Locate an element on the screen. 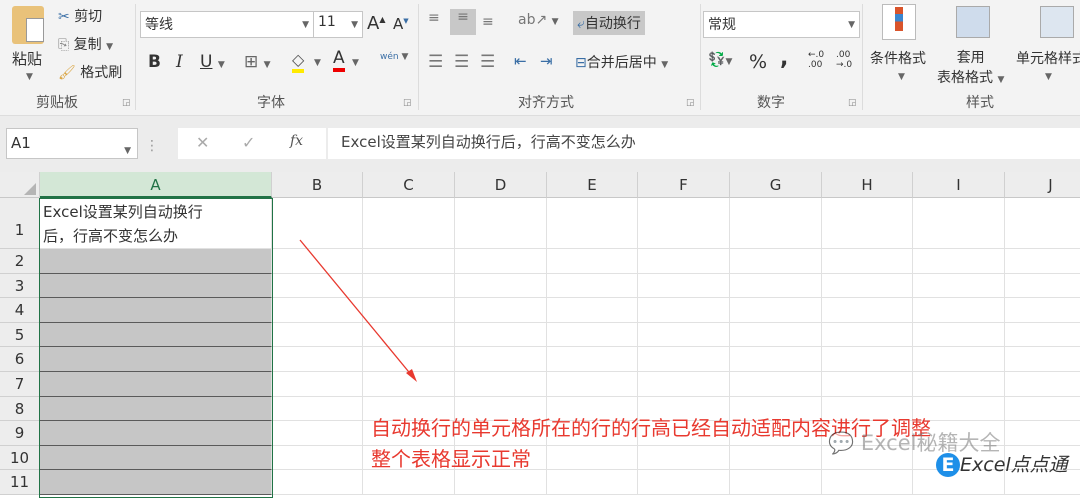 The height and width of the screenshot is (498, 1080). brand-logo-icon: E is located at coordinates (948, 465).